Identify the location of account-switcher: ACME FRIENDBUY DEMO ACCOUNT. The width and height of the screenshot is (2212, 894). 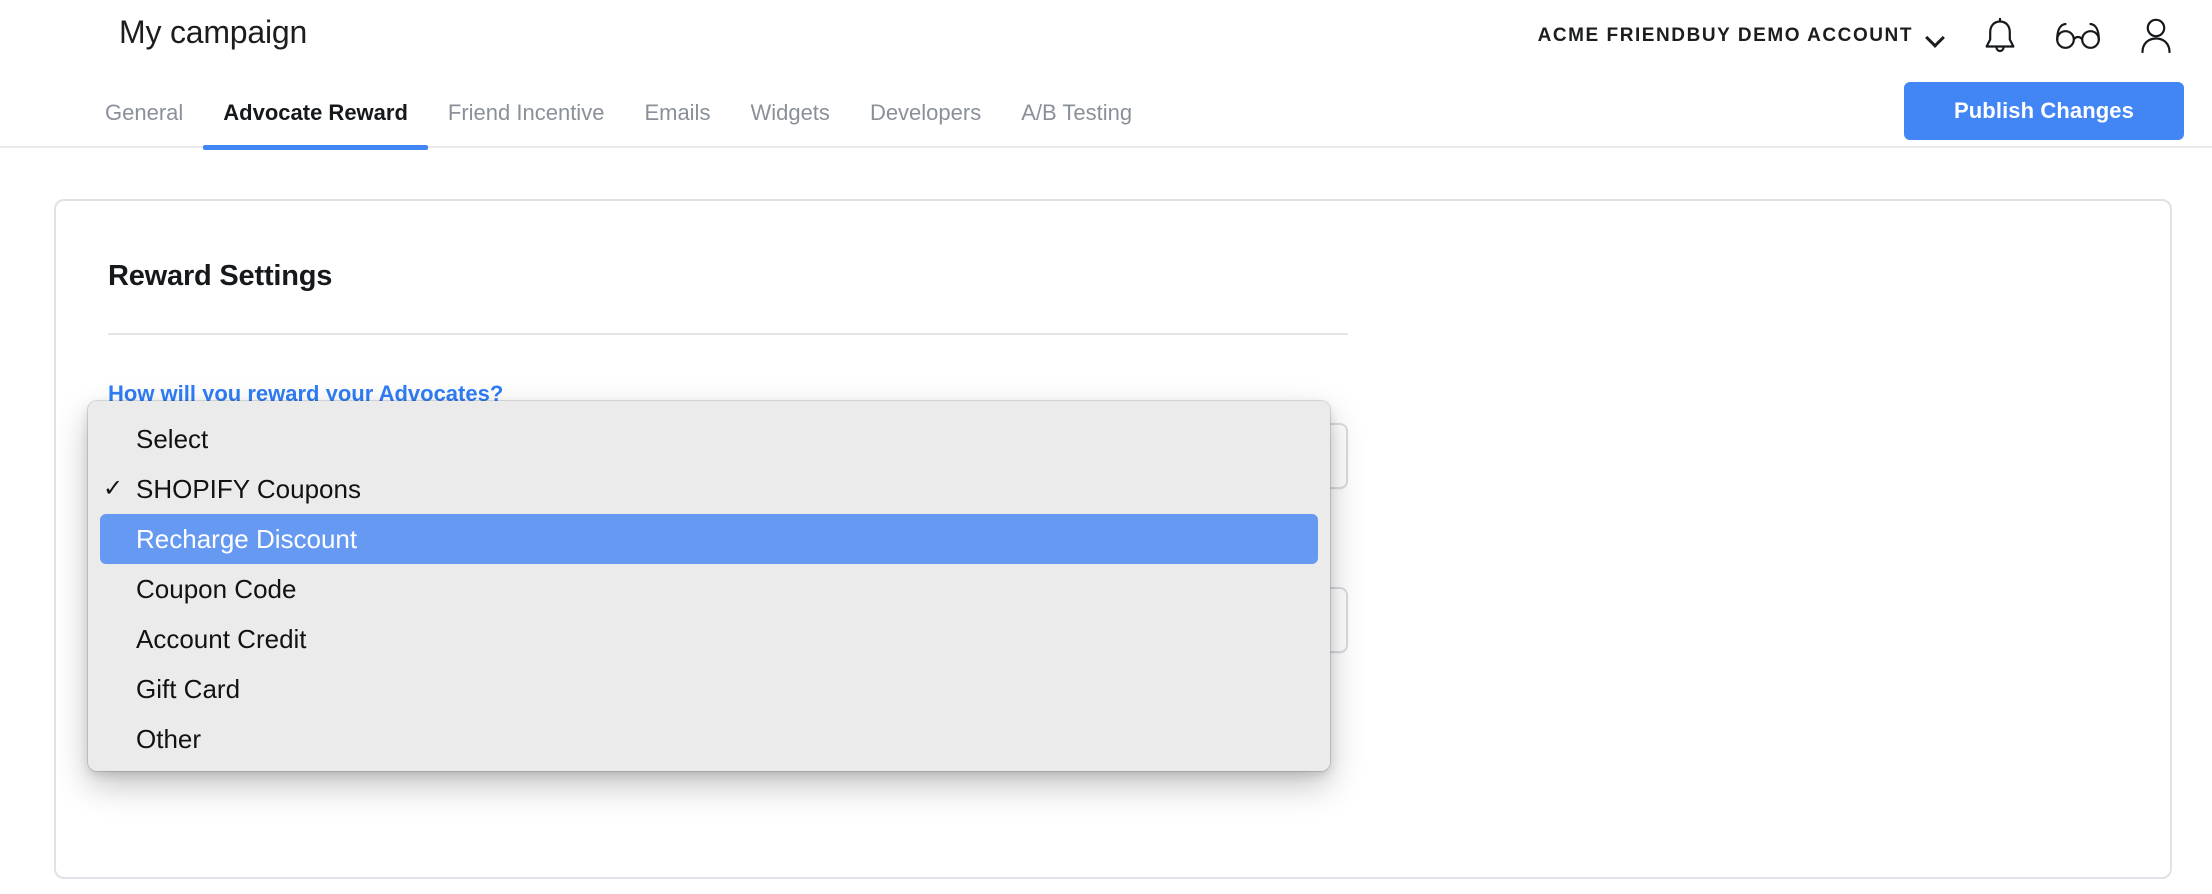
(1741, 36).